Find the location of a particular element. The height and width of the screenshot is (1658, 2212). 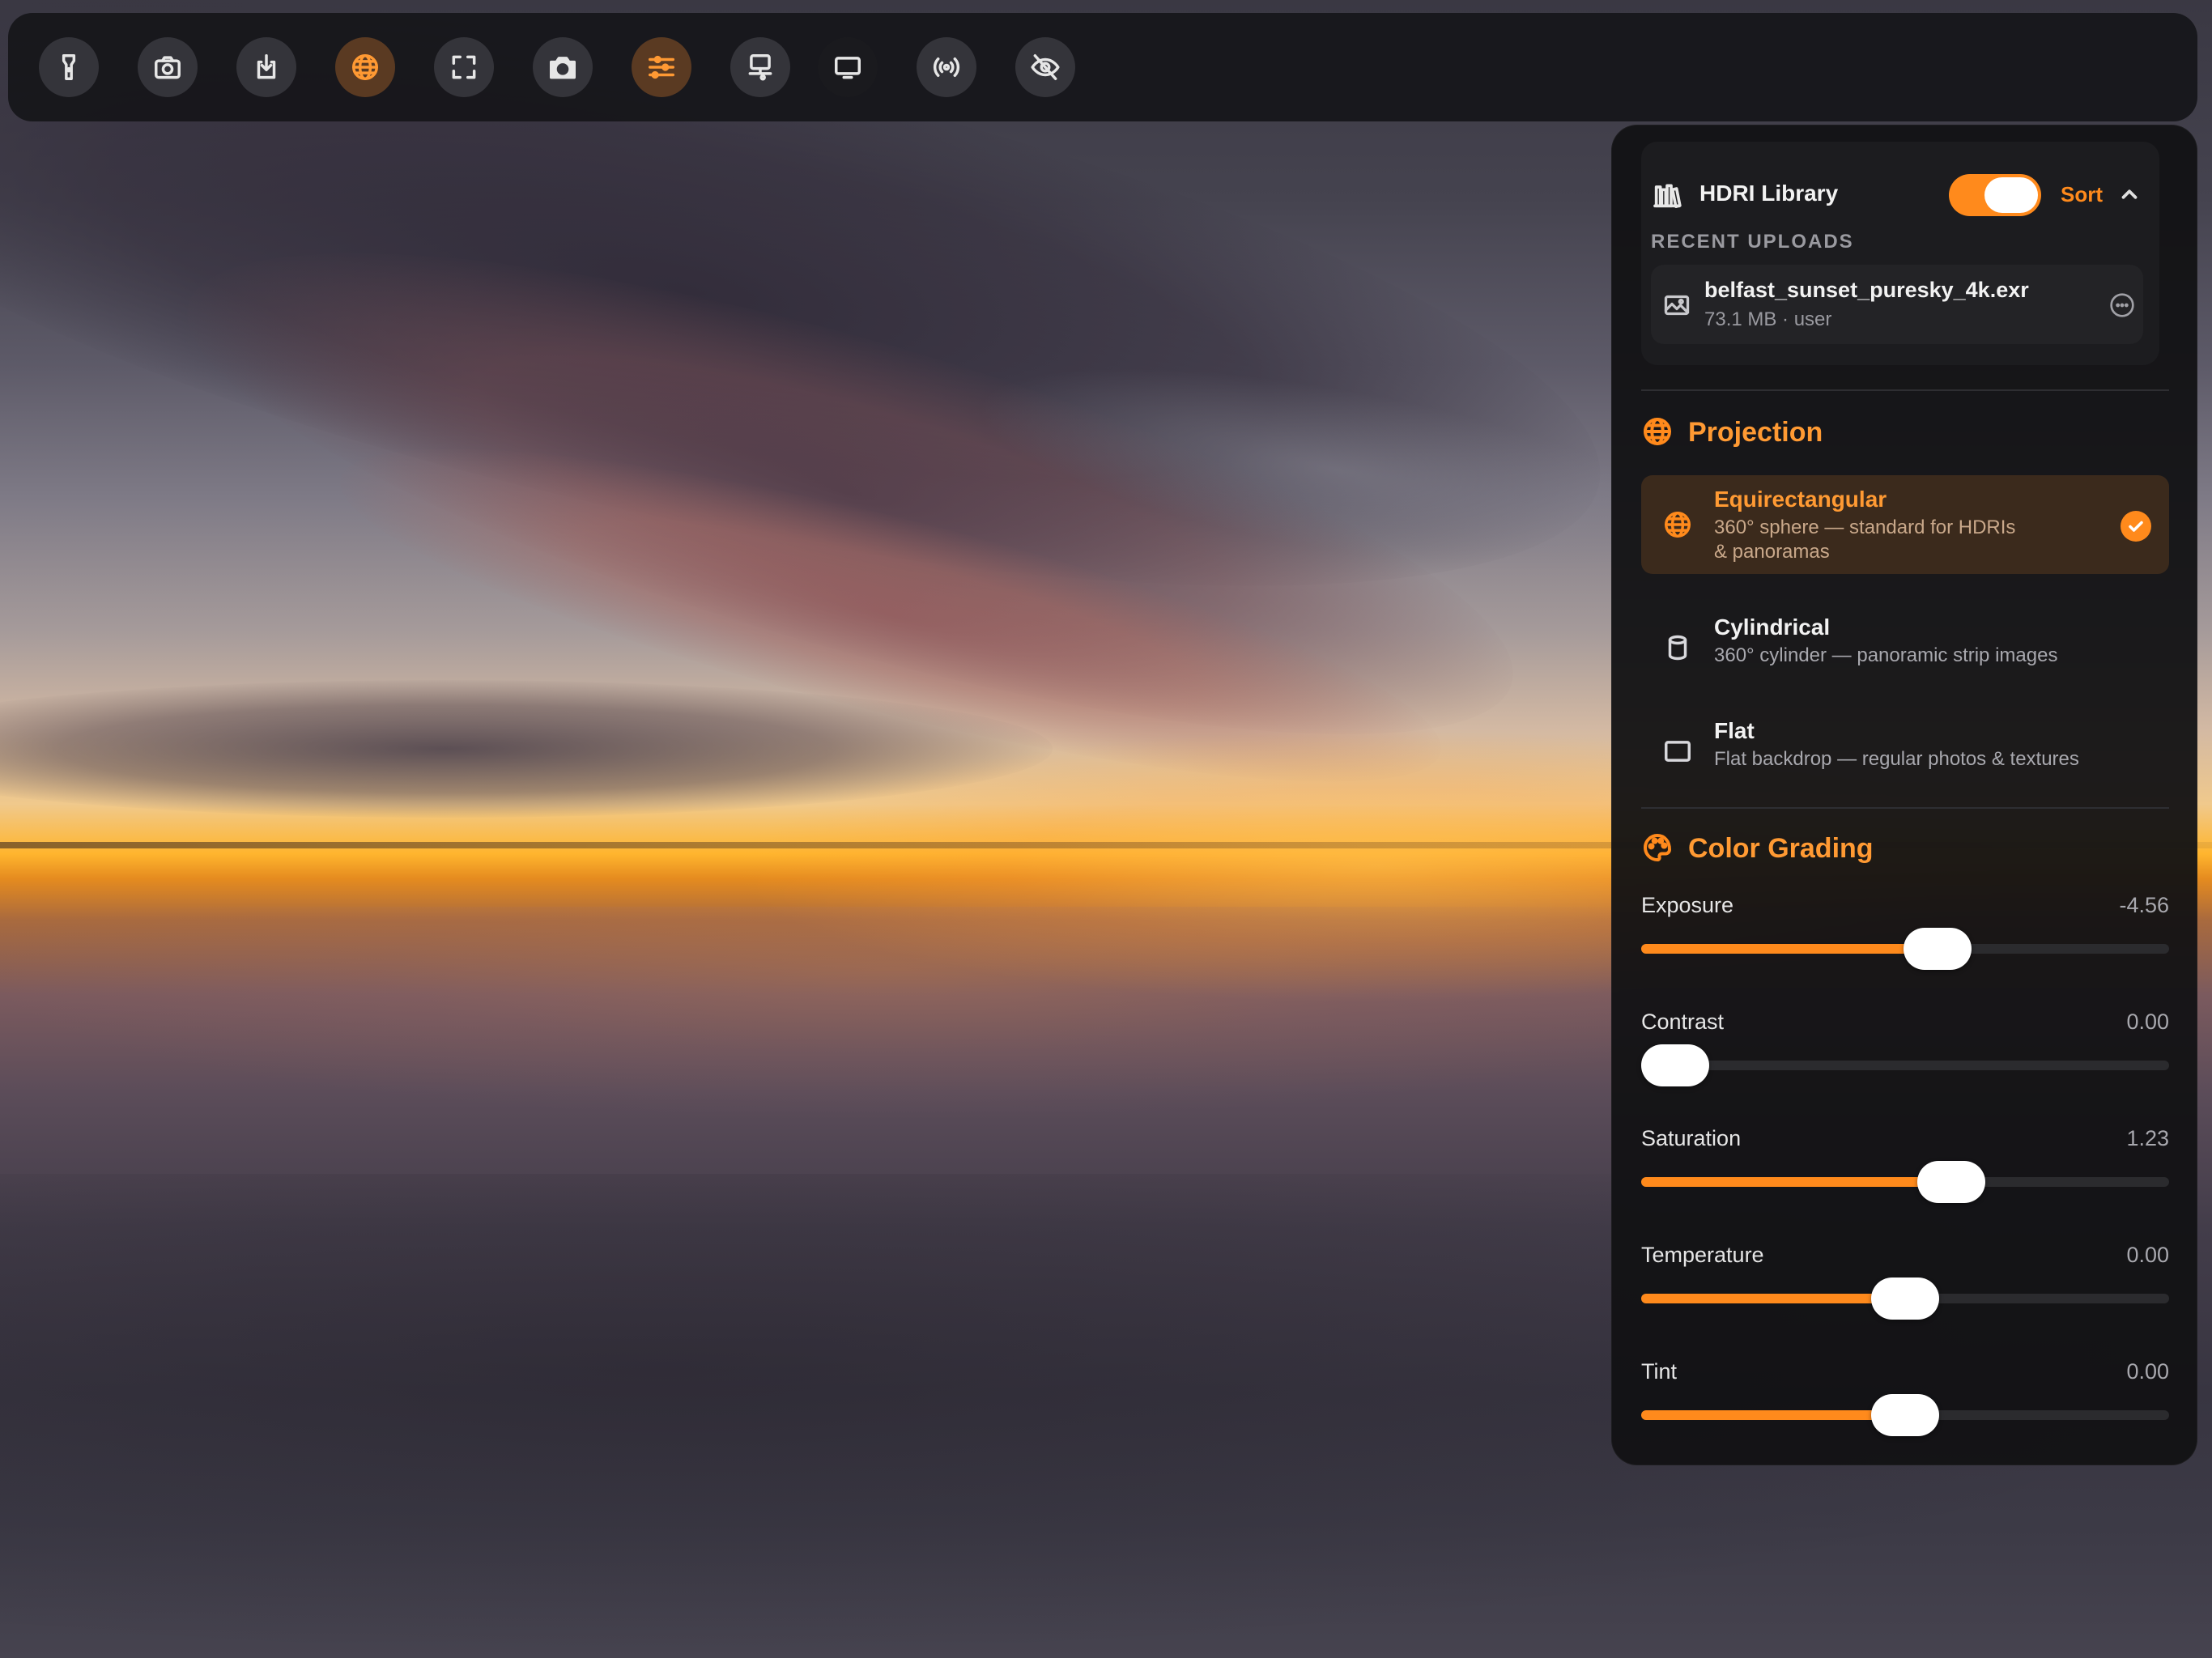

broadcast-button is located at coordinates (946, 67).